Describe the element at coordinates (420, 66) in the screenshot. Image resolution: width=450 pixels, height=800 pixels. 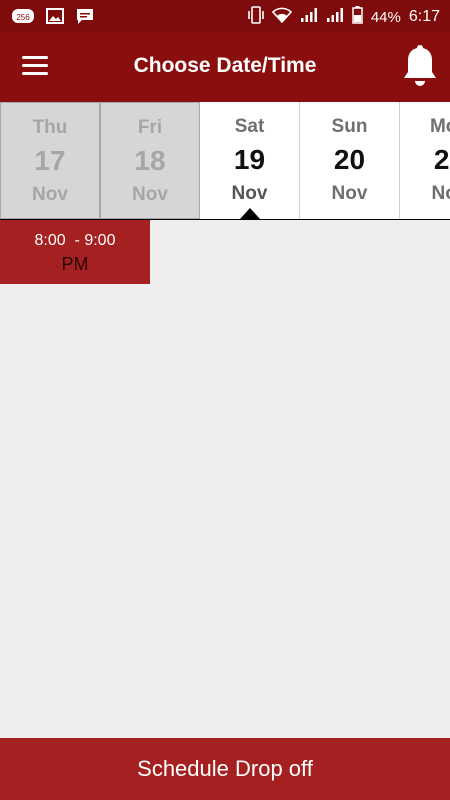
I see `bell-icon` at that location.